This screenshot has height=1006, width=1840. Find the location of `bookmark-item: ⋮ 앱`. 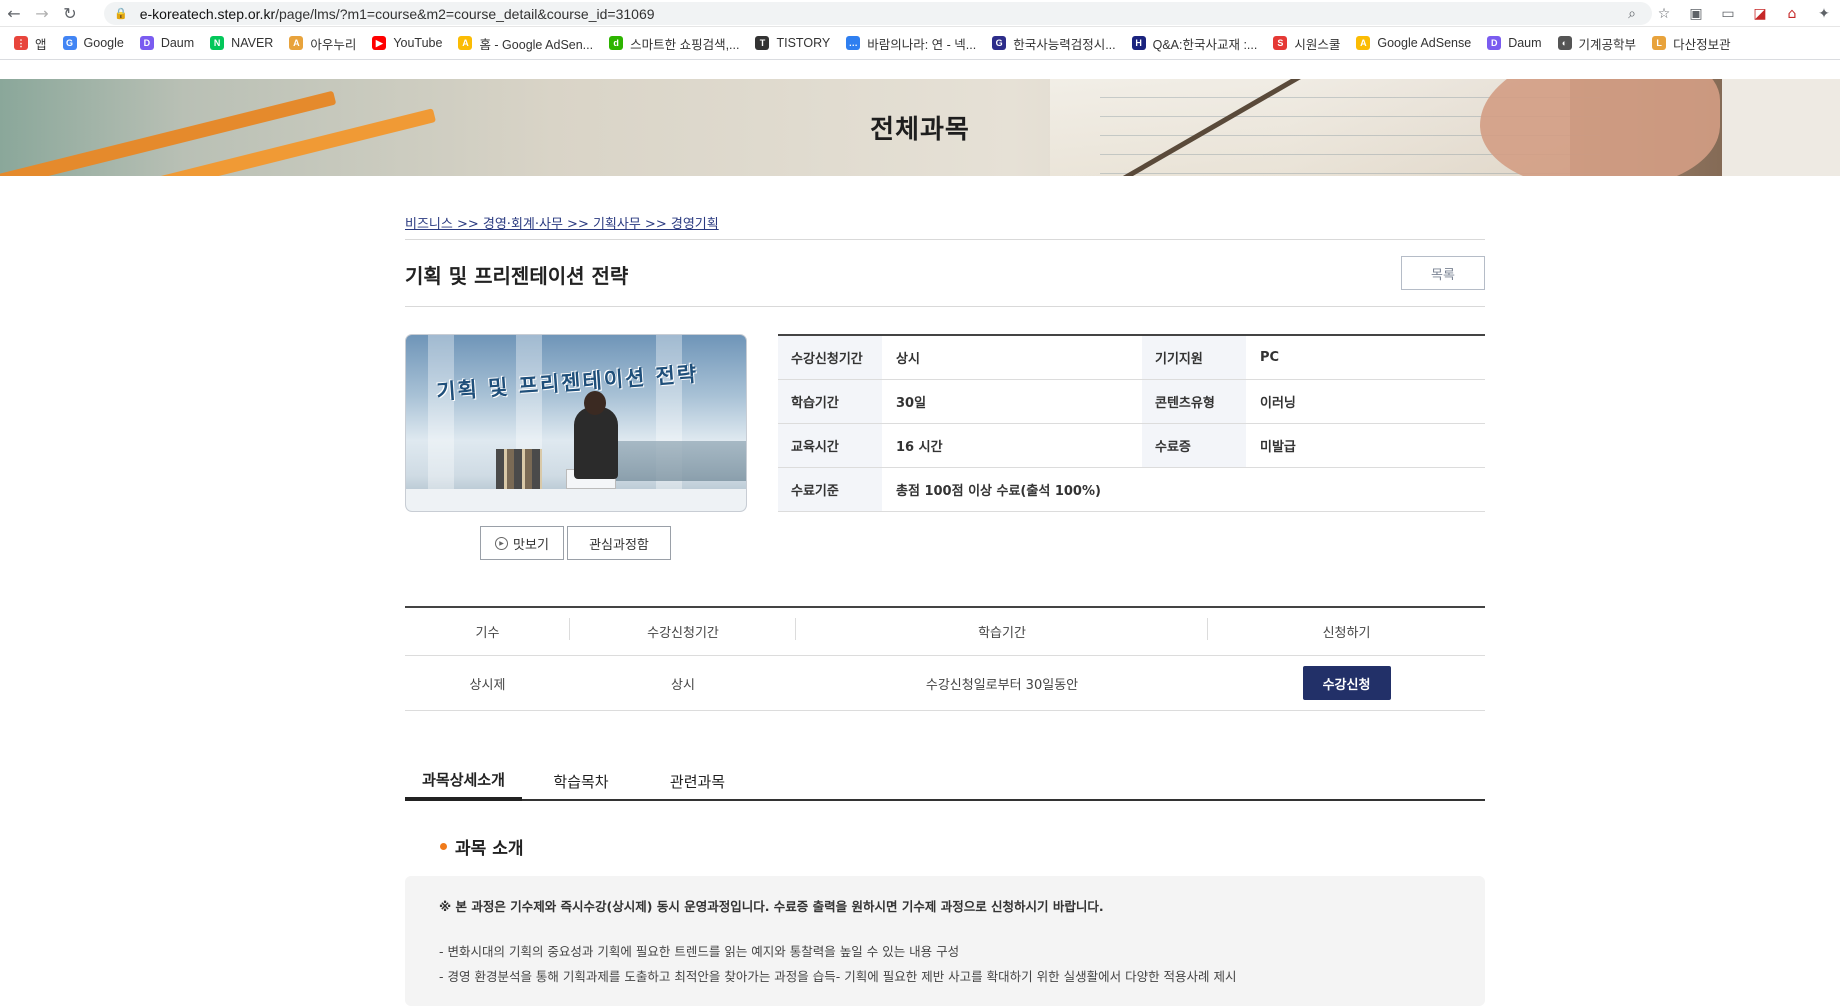

bookmark-item: ⋮ 앱 is located at coordinates (30, 43).